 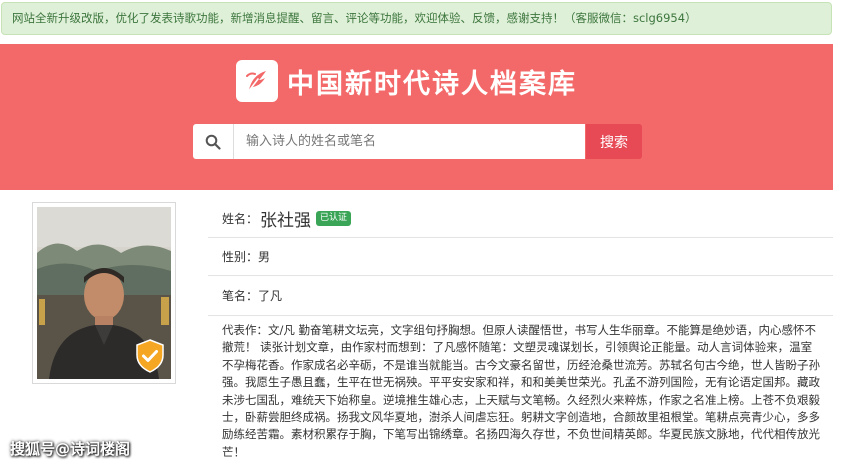 I want to click on works-label: 代表作：, so click(x=245, y=330).